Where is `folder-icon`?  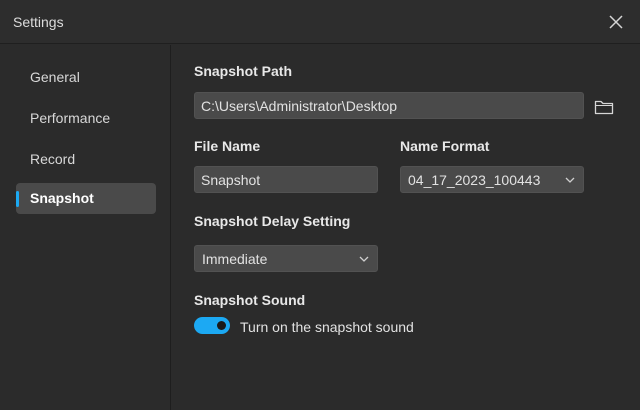
folder-icon is located at coordinates (604, 107).